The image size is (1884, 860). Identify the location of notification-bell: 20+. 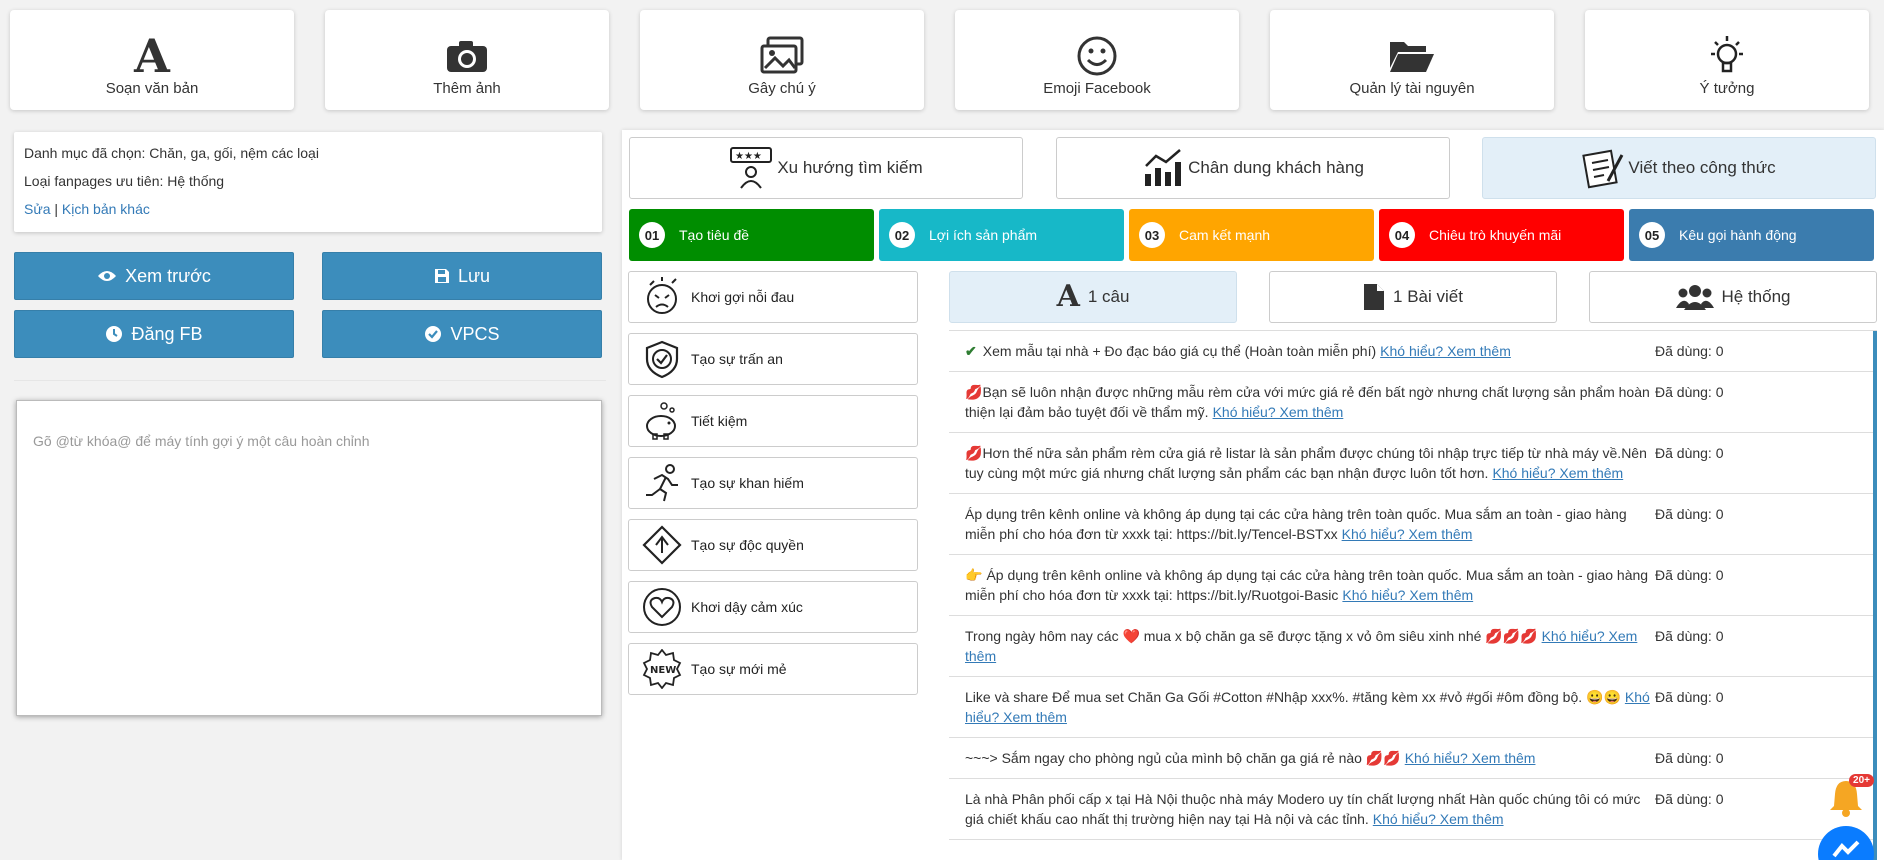
(1851, 796).